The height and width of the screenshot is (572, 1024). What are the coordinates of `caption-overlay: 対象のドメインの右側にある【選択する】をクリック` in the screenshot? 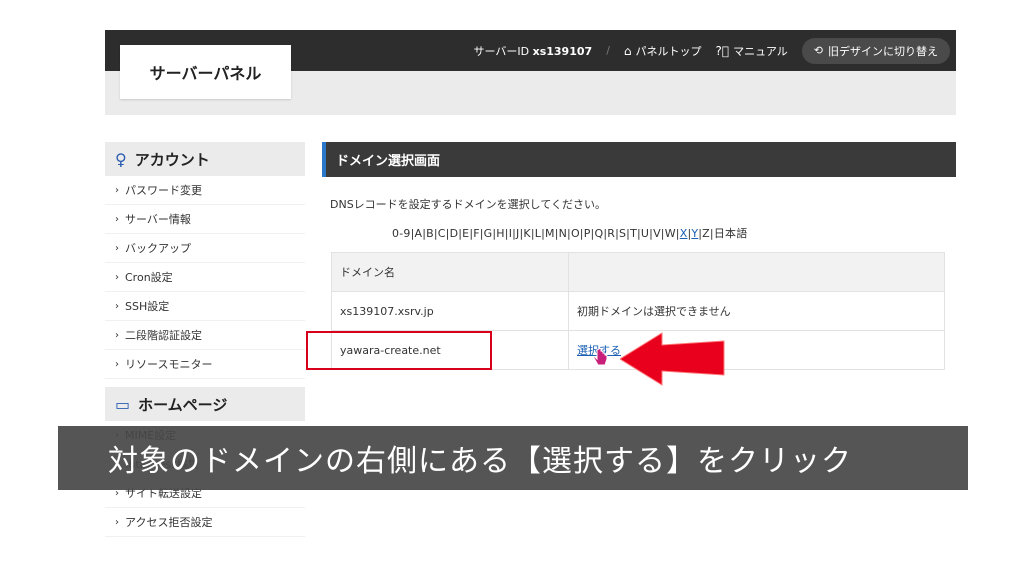 It's located at (513, 458).